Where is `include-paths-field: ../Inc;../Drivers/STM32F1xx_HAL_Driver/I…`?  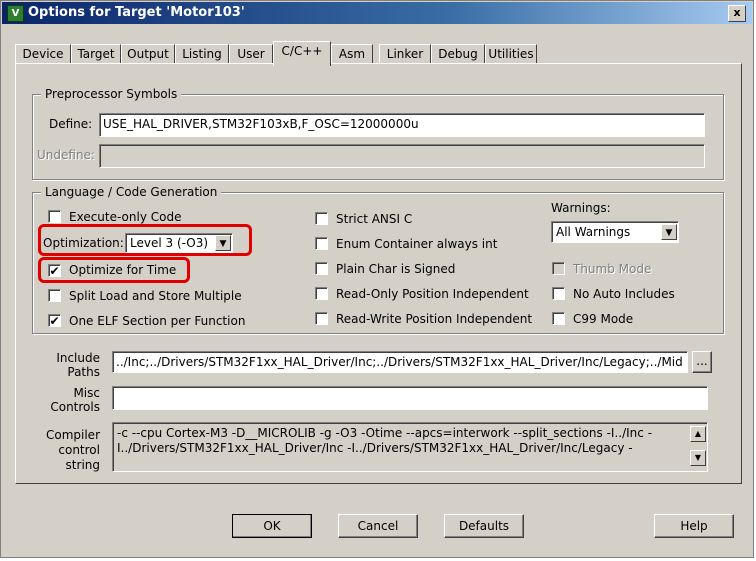
include-paths-field: ../Inc;../Drivers/STM32F1xx_HAL_Driver/I… is located at coordinates (400, 362).